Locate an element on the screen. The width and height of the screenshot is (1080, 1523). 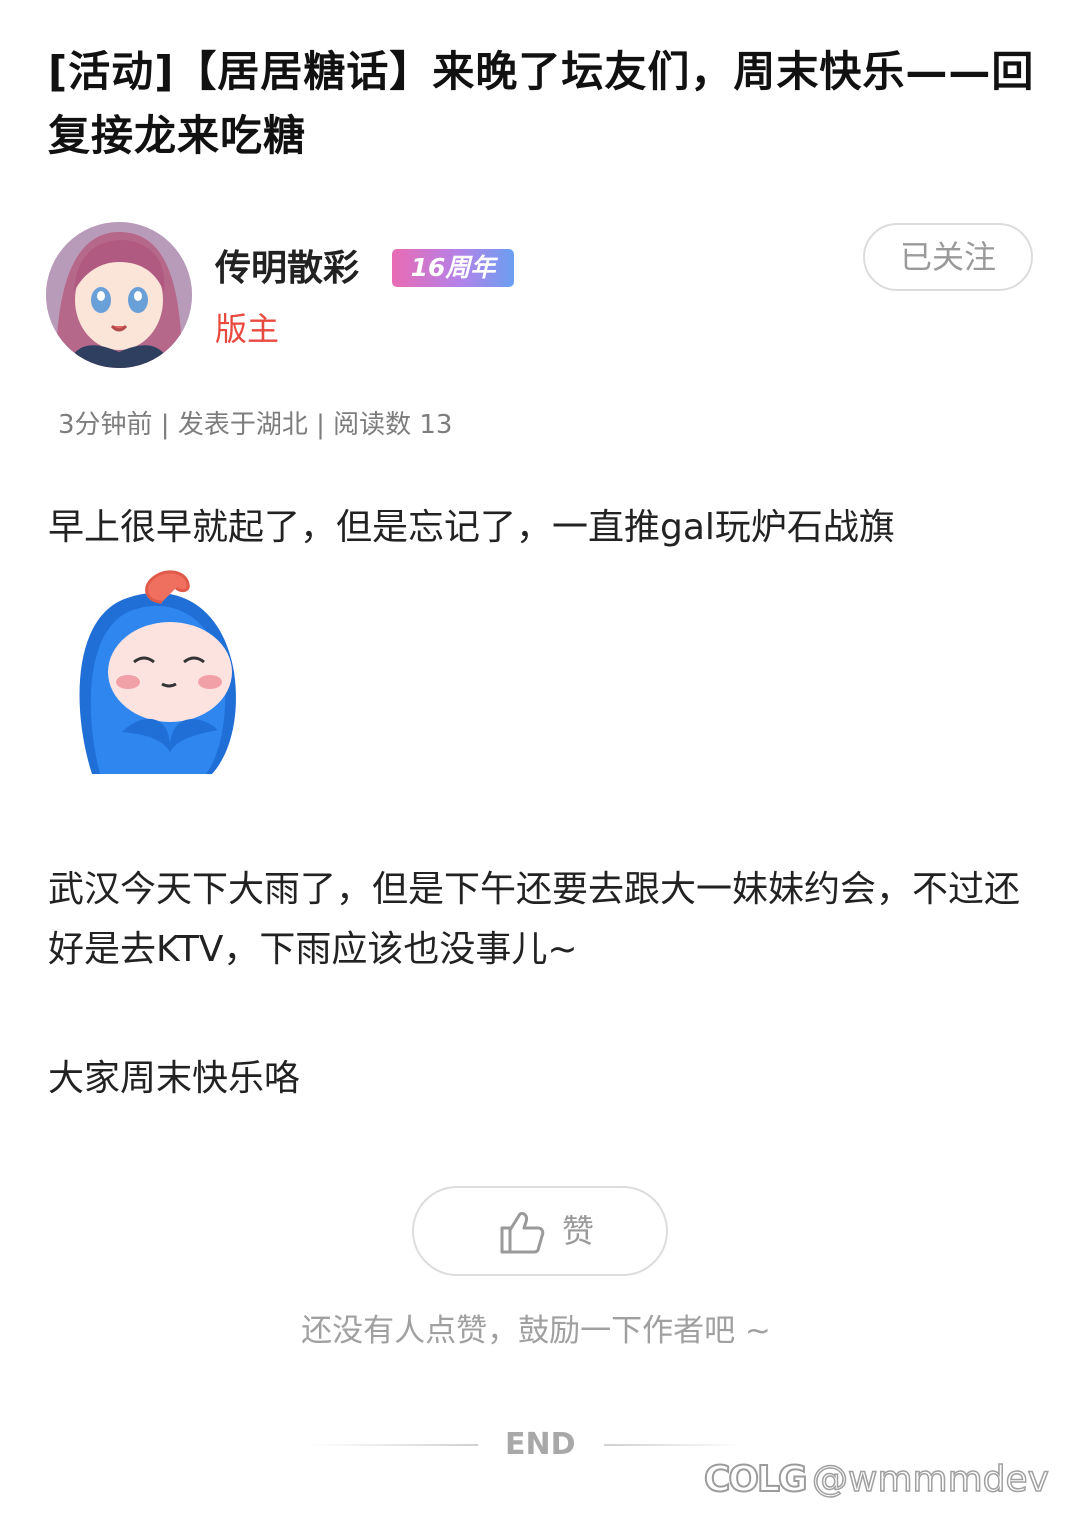
author-name: 传明散彩 is located at coordinates (287, 269).